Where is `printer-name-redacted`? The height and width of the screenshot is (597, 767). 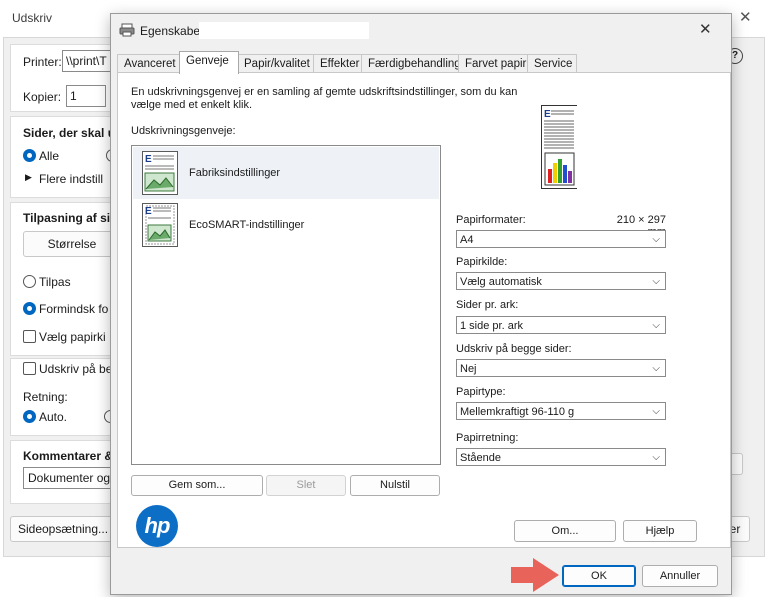
printer-name-redacted is located at coordinates (284, 30).